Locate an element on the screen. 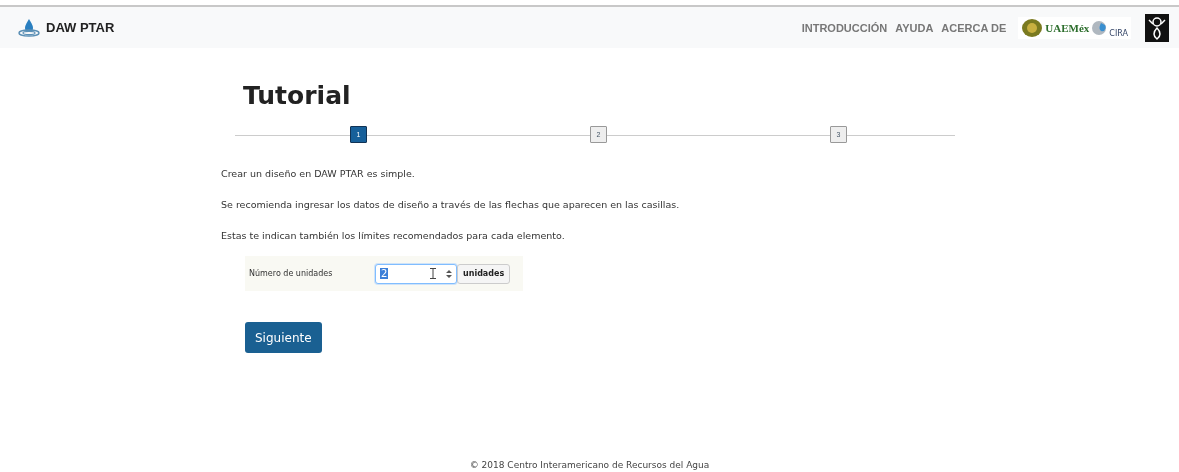 The image size is (1179, 472). field-label: Número de unidades is located at coordinates (291, 273).